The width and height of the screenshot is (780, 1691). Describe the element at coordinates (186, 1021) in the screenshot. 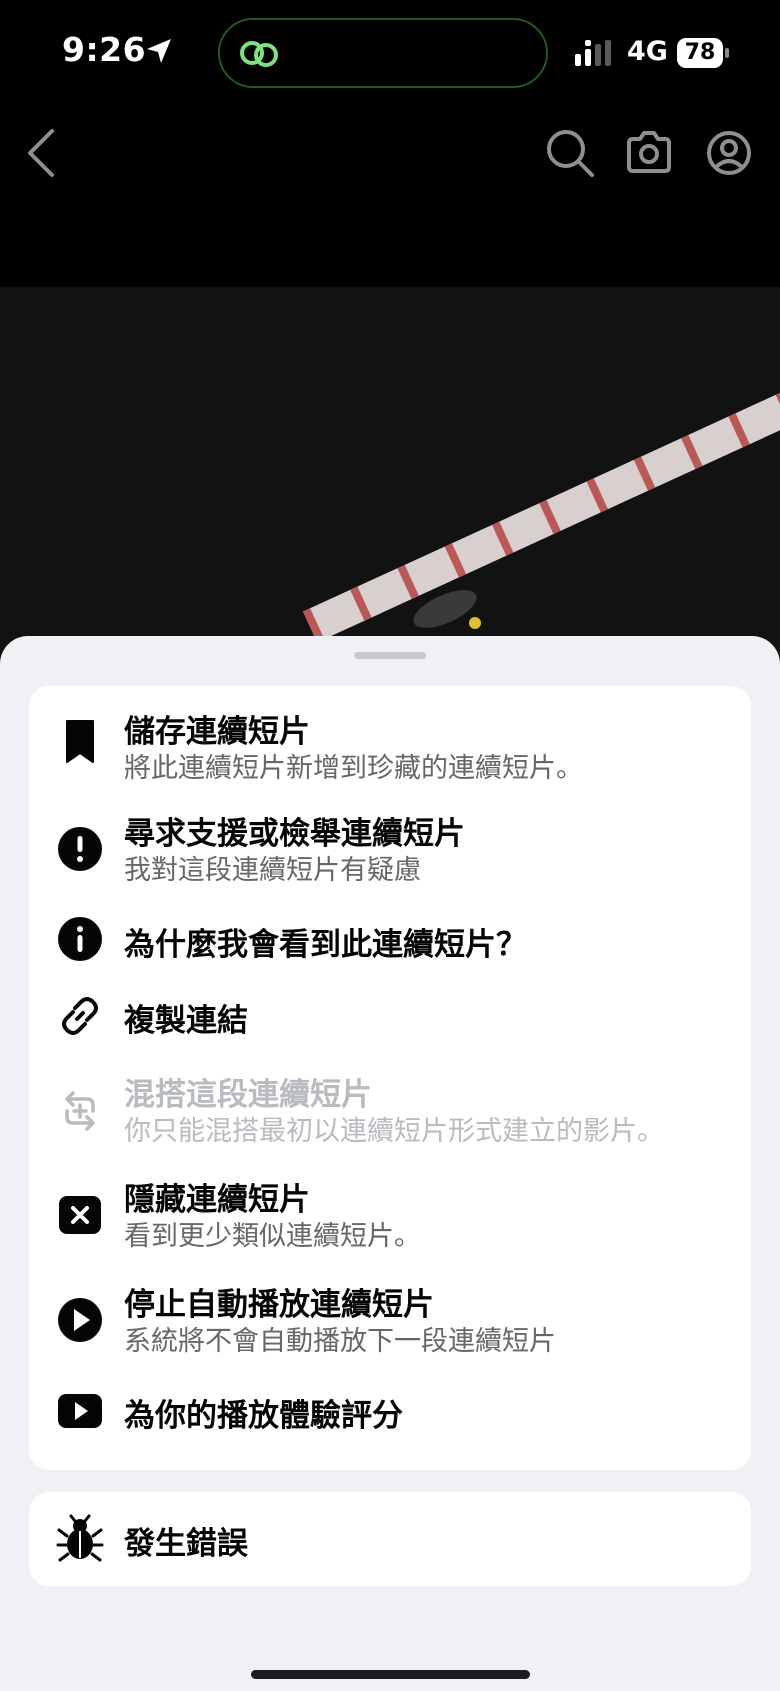

I see `item-title: 複製連結` at that location.